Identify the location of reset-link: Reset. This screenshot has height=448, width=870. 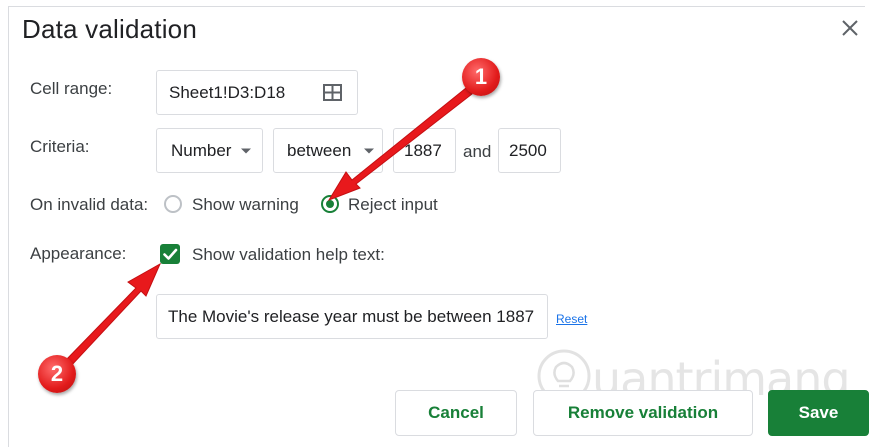
(571, 319).